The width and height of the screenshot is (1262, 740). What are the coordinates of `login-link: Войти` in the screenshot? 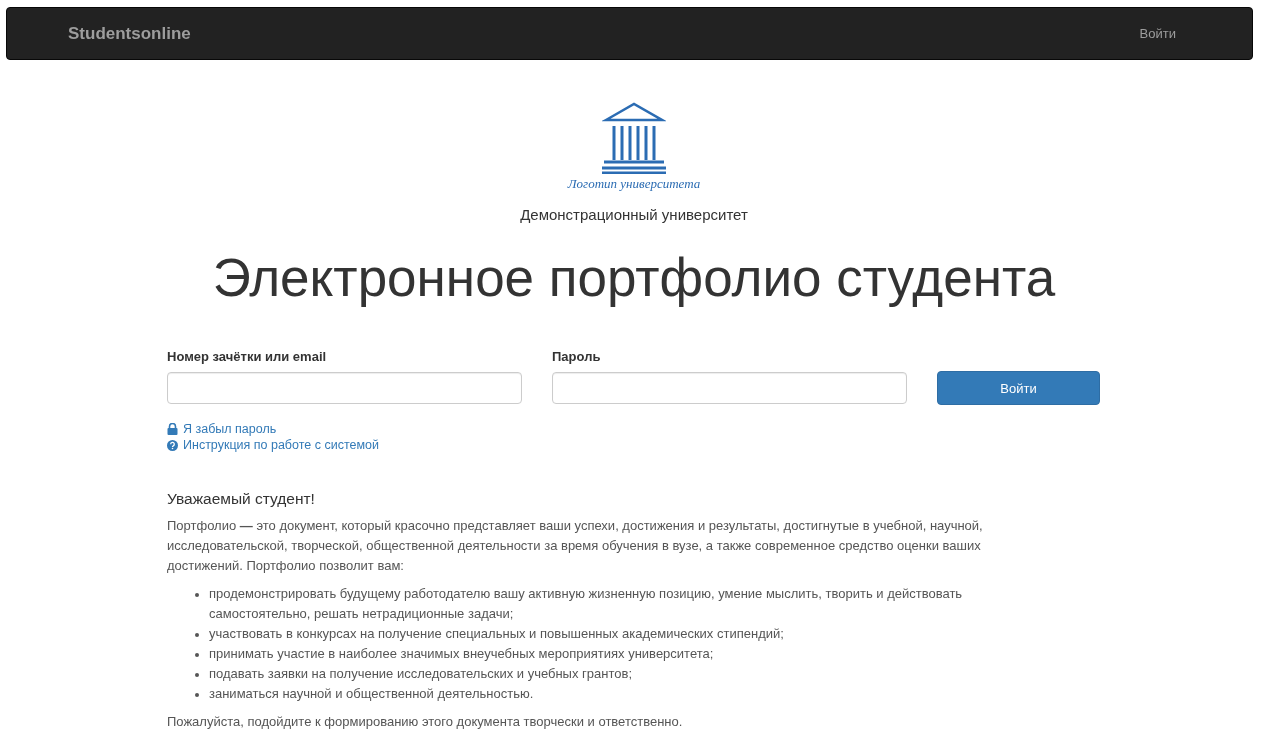 It's located at (1157, 33).